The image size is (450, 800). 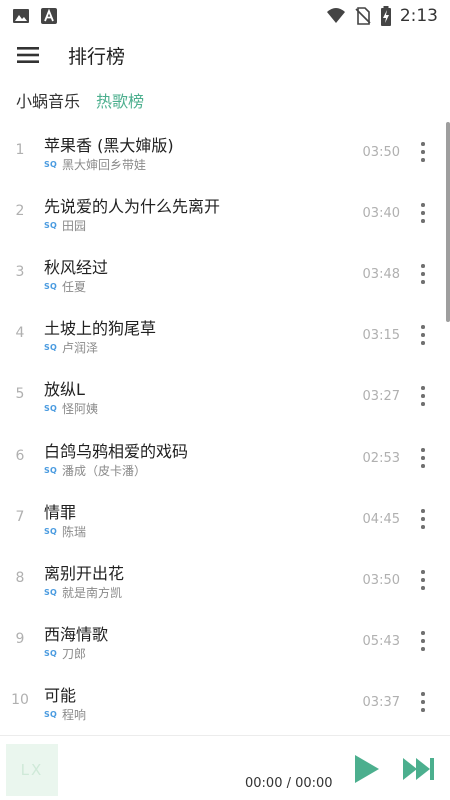 What do you see at coordinates (381, 396) in the screenshot?
I see `song-duration: 03:27` at bounding box center [381, 396].